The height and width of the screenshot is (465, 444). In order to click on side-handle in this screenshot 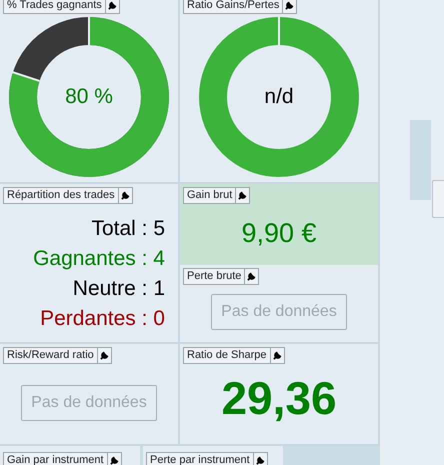, I will do `click(438, 199)`.